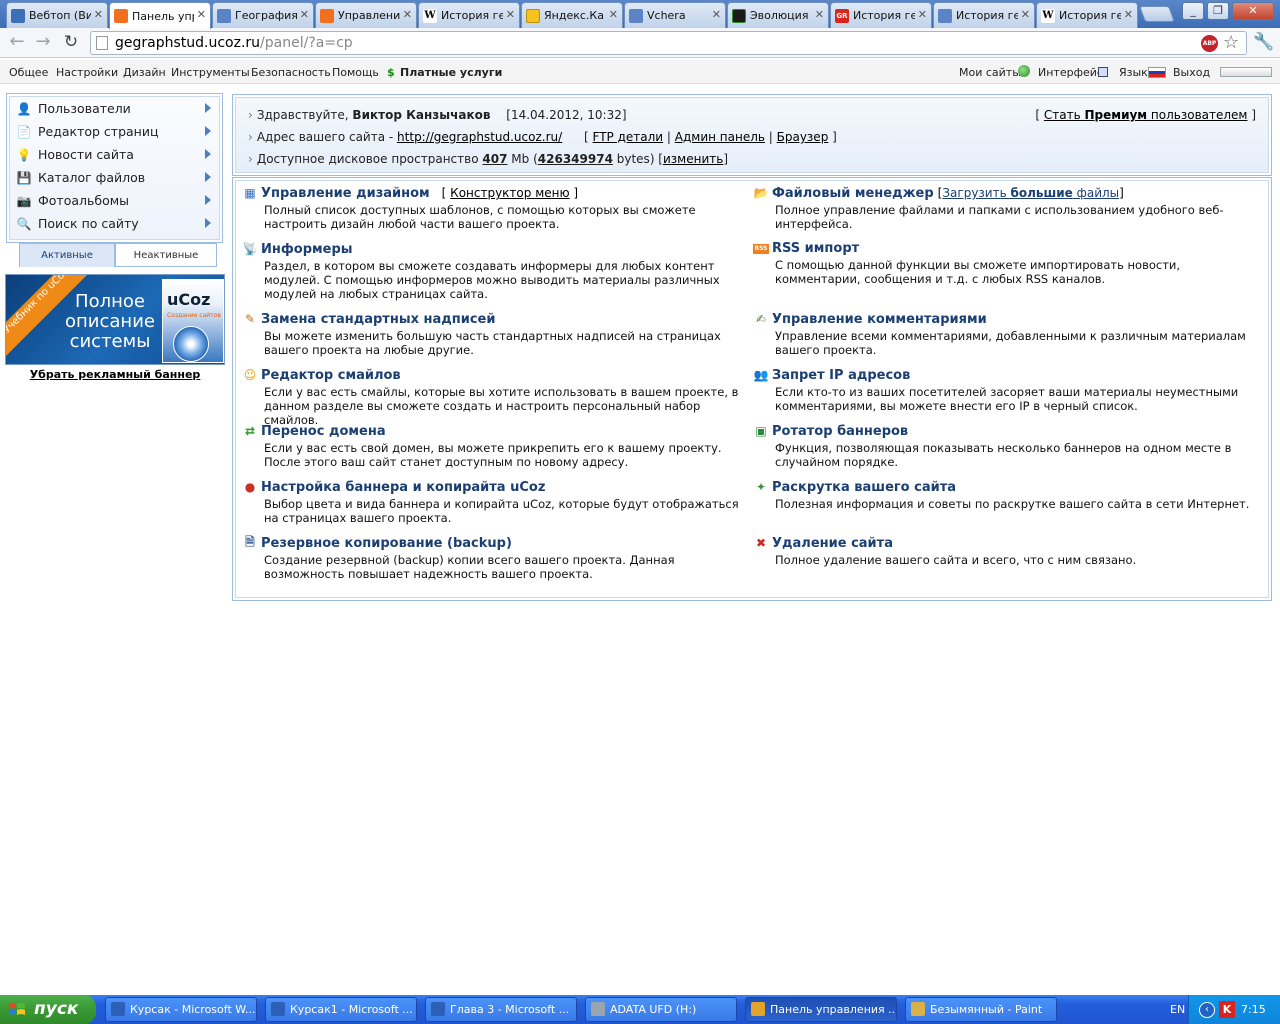 Image resolution: width=1280 pixels, height=1024 pixels. What do you see at coordinates (403, 487) in the screenshot?
I see `panel-item-title-link: Настройка баннера и копирайта uCoz` at bounding box center [403, 487].